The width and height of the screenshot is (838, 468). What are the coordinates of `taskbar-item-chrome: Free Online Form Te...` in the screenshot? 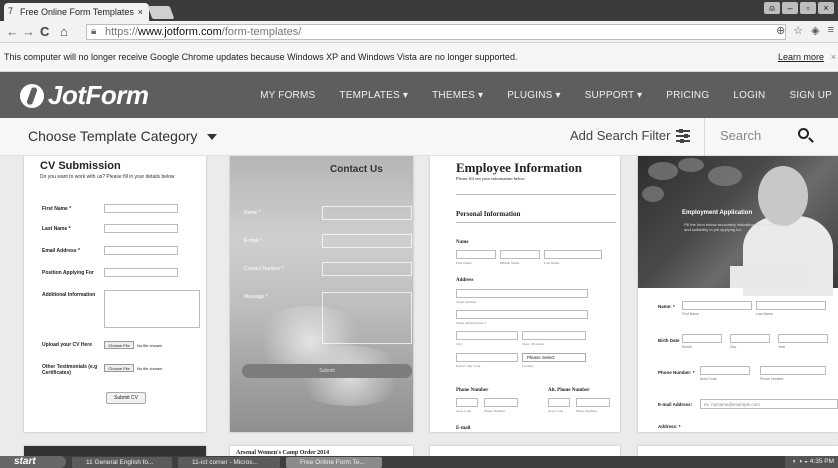 It's located at (334, 462).